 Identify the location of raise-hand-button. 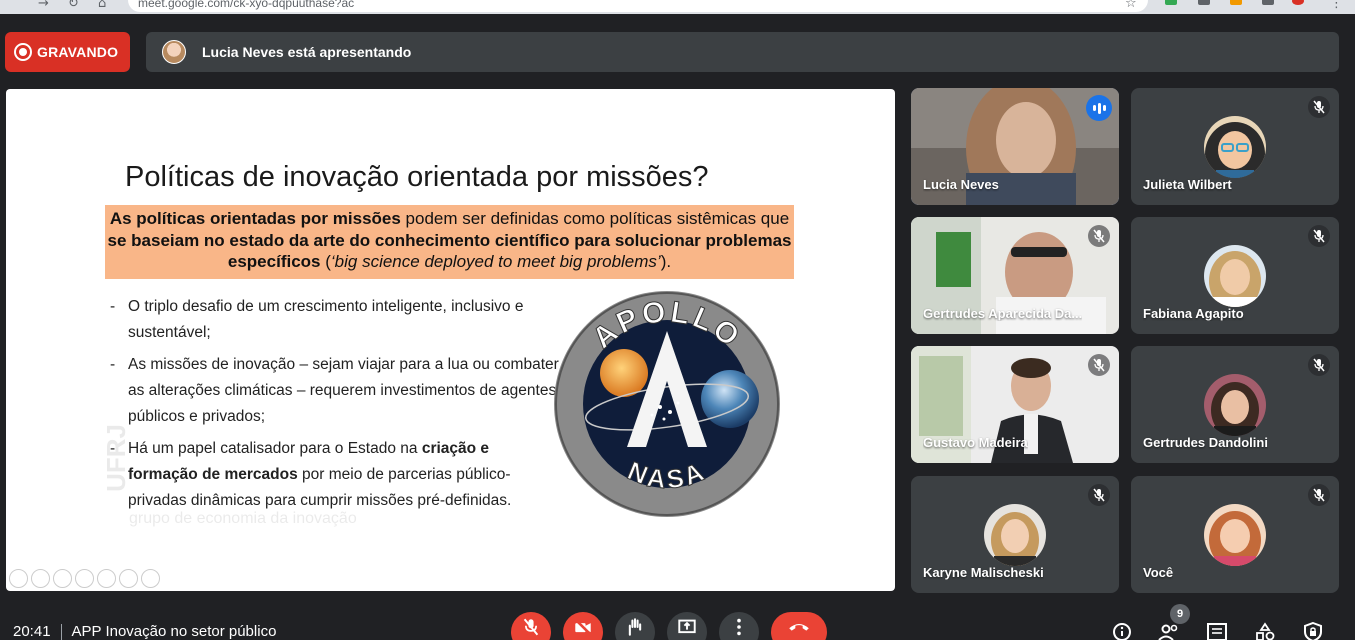
(635, 626).